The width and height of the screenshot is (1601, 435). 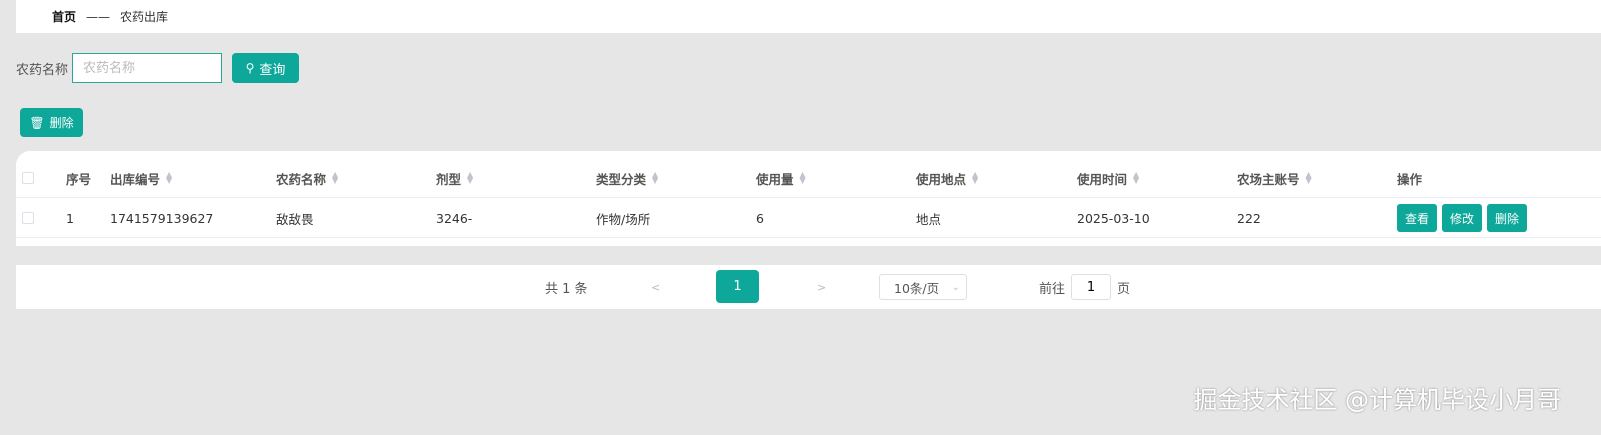 I want to click on col-label: 农药名称, so click(x=301, y=179).